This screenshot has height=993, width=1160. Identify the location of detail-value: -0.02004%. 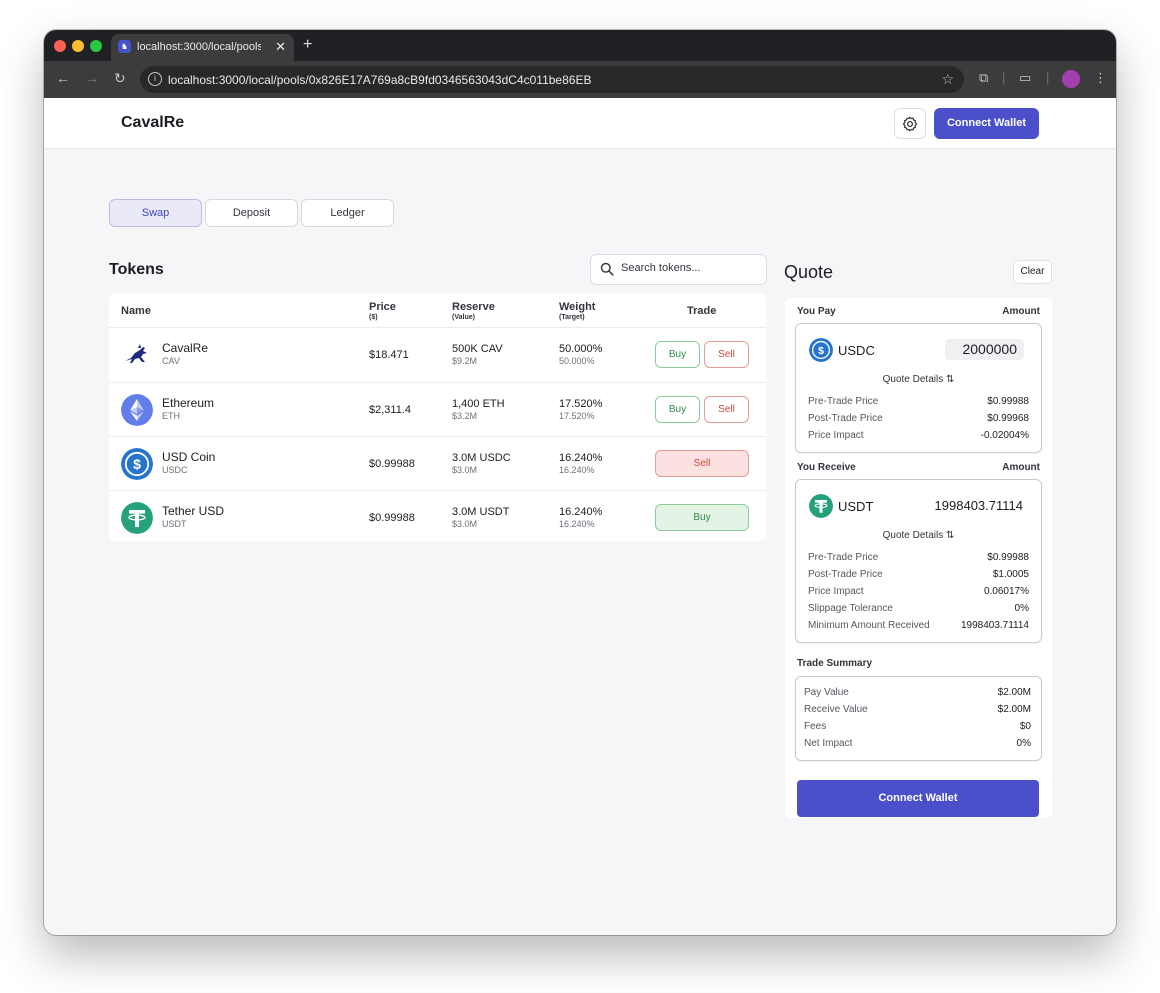
(1004, 435).